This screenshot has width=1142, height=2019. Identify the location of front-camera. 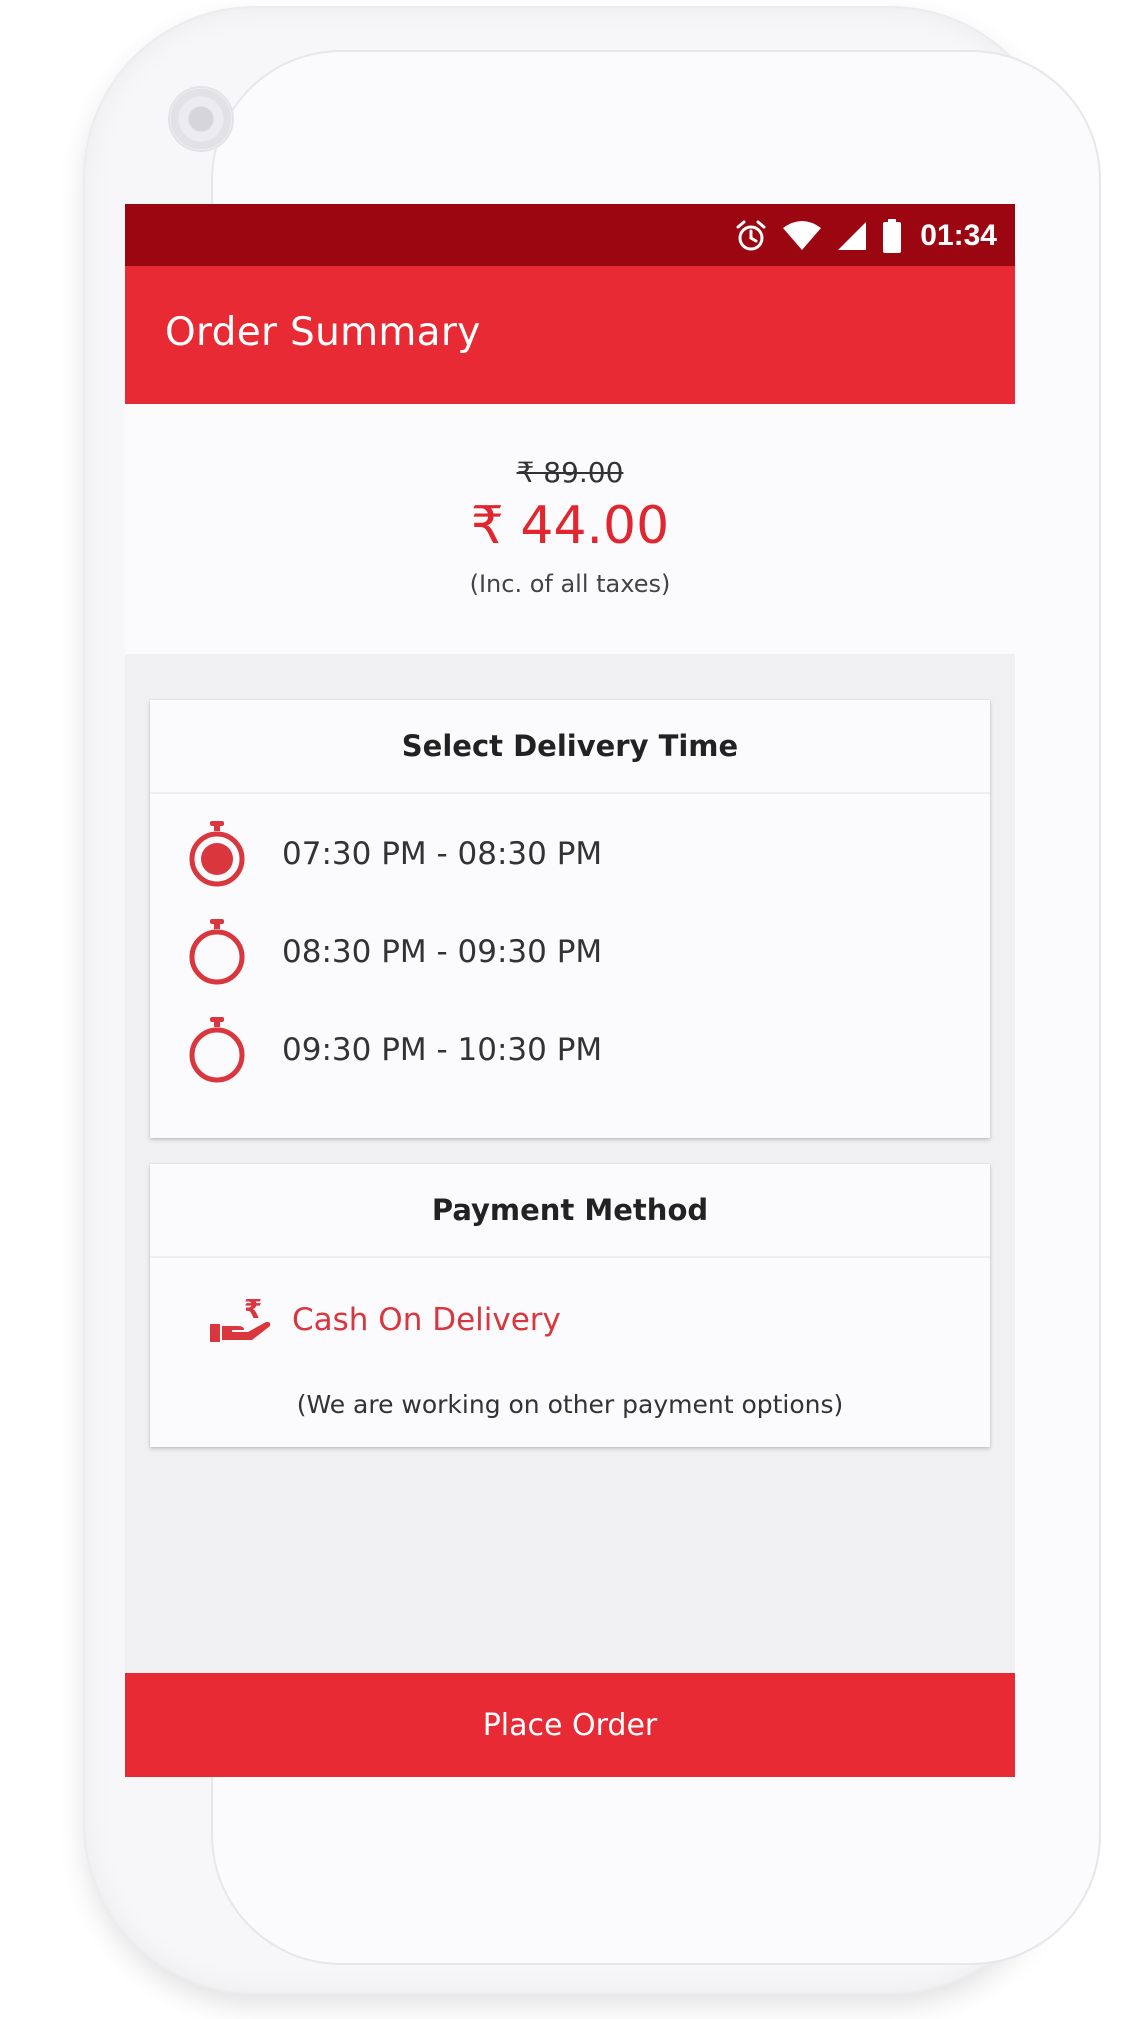
(201, 119).